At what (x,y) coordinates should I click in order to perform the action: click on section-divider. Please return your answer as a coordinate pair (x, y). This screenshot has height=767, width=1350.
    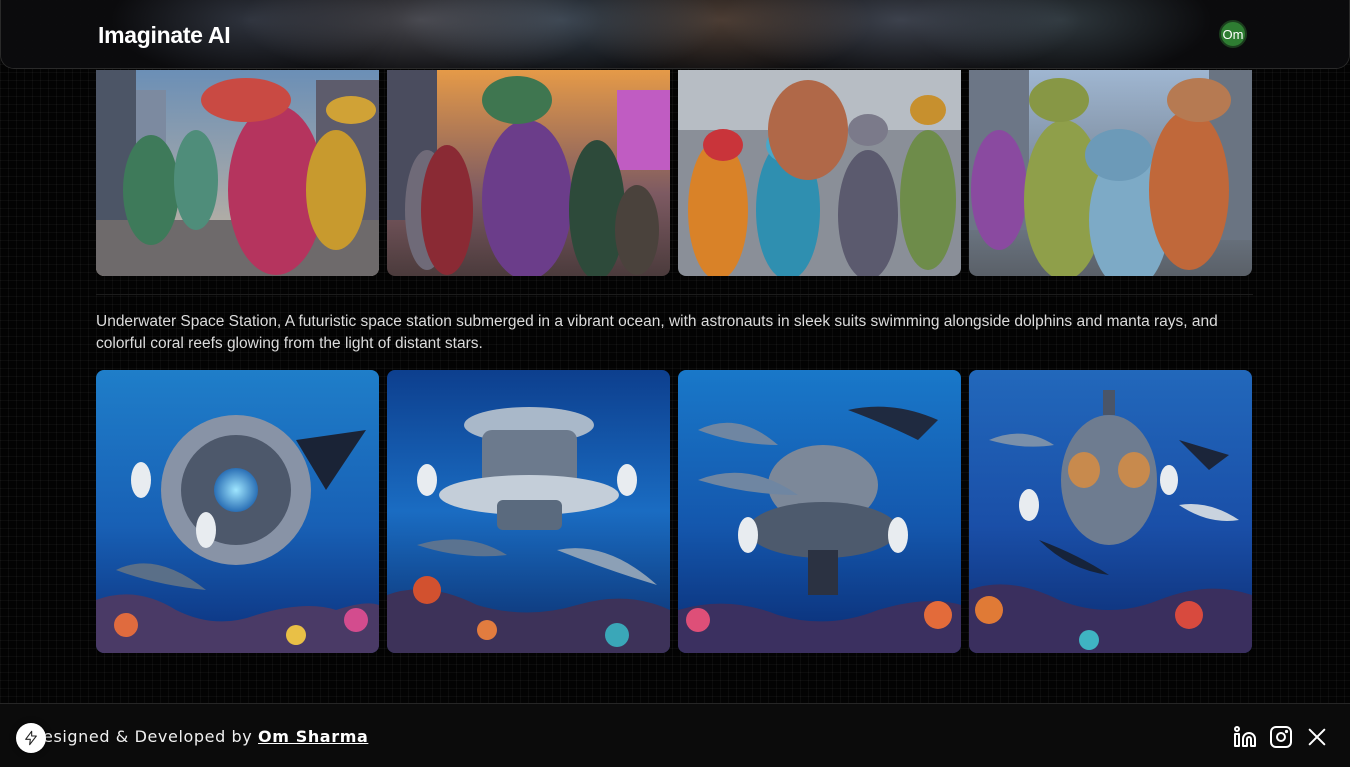
    Looking at the image, I should click on (674, 294).